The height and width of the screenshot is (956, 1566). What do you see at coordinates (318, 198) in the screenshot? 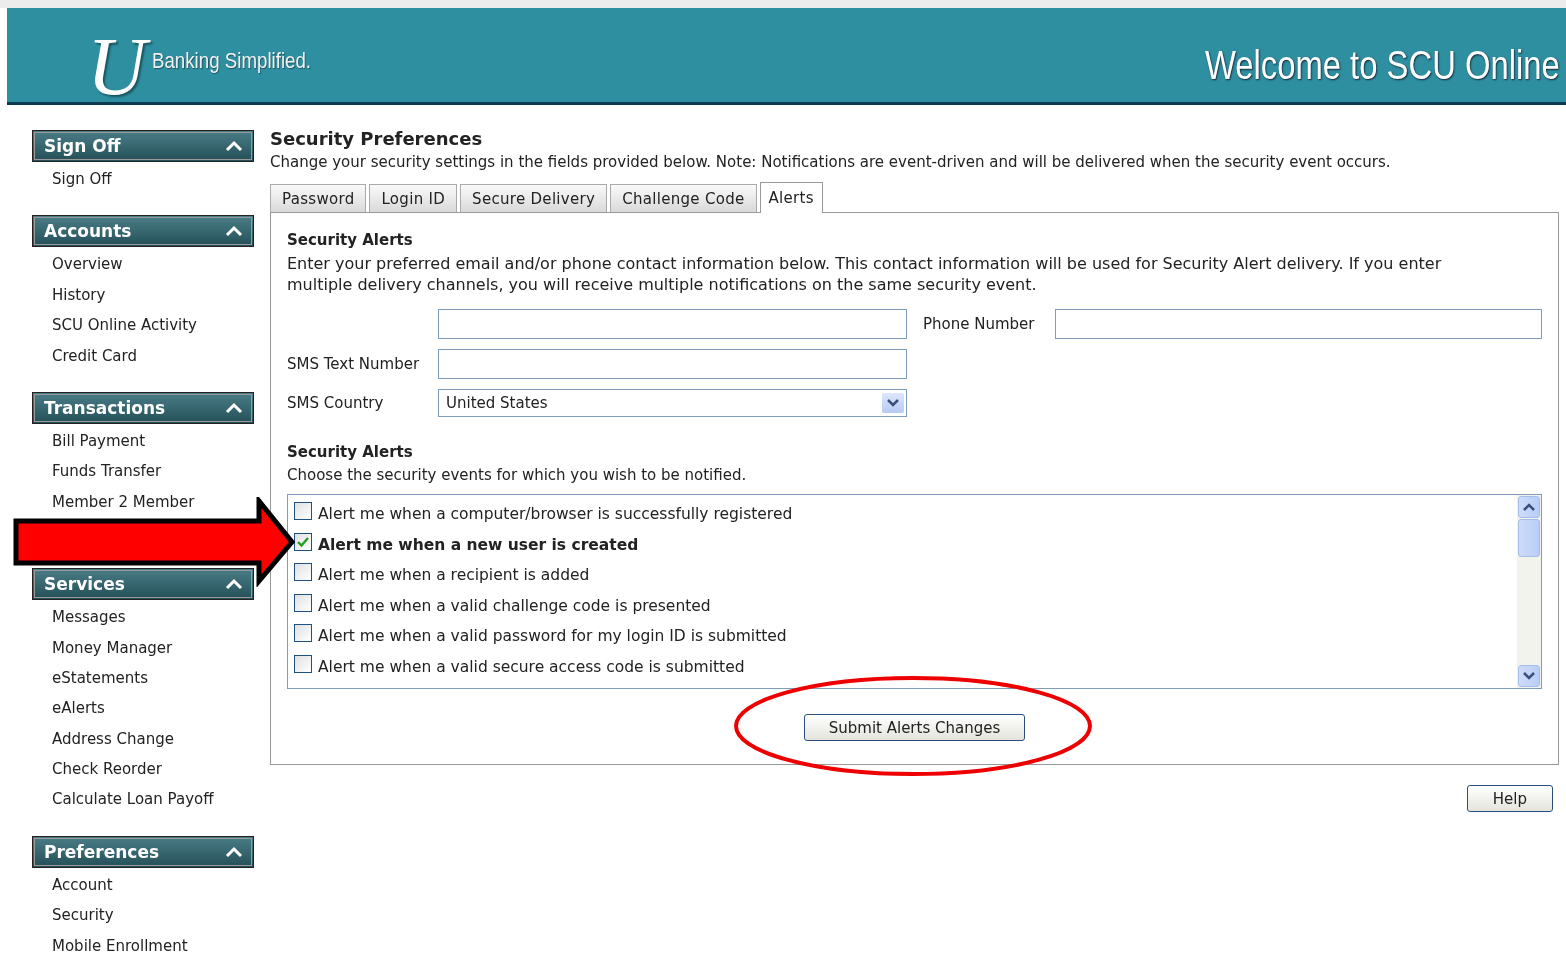
I see `tab: Password` at bounding box center [318, 198].